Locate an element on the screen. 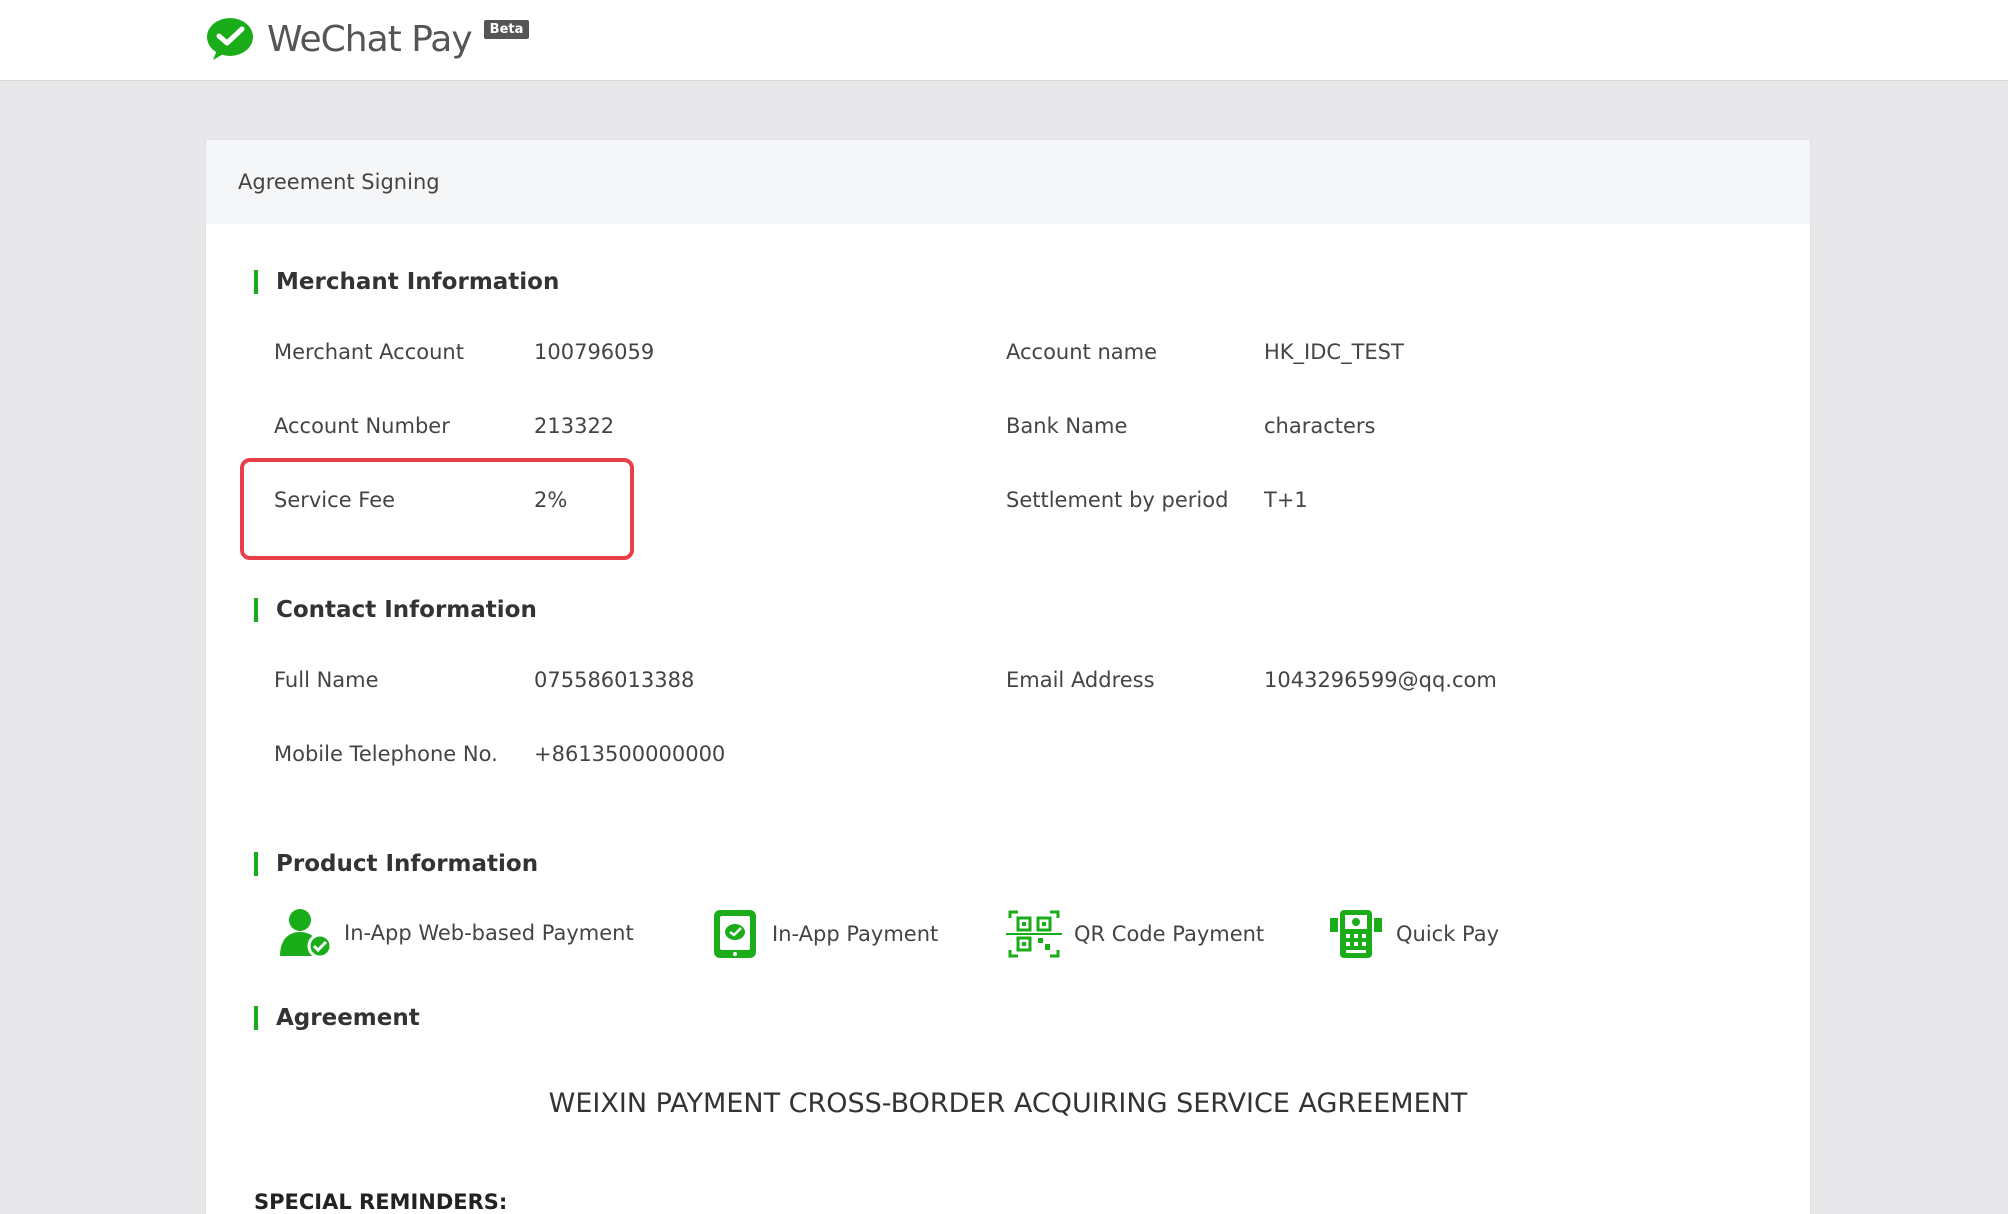  account-number-value: 213322 is located at coordinates (574, 426).